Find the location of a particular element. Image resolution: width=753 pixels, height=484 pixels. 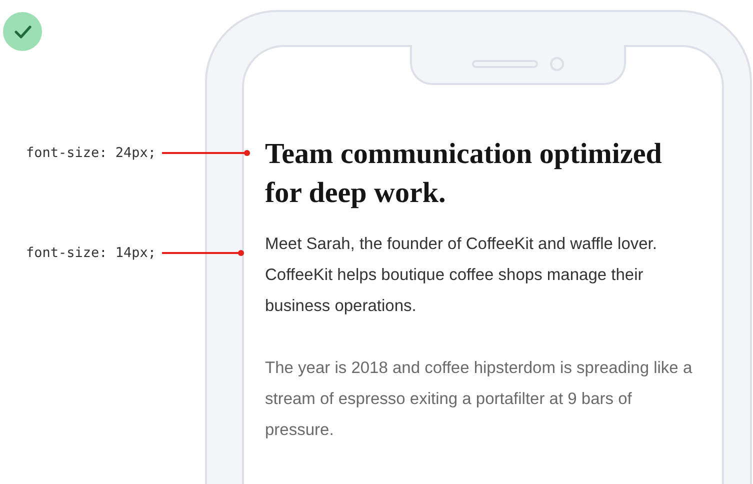

check-icon is located at coordinates (23, 31).